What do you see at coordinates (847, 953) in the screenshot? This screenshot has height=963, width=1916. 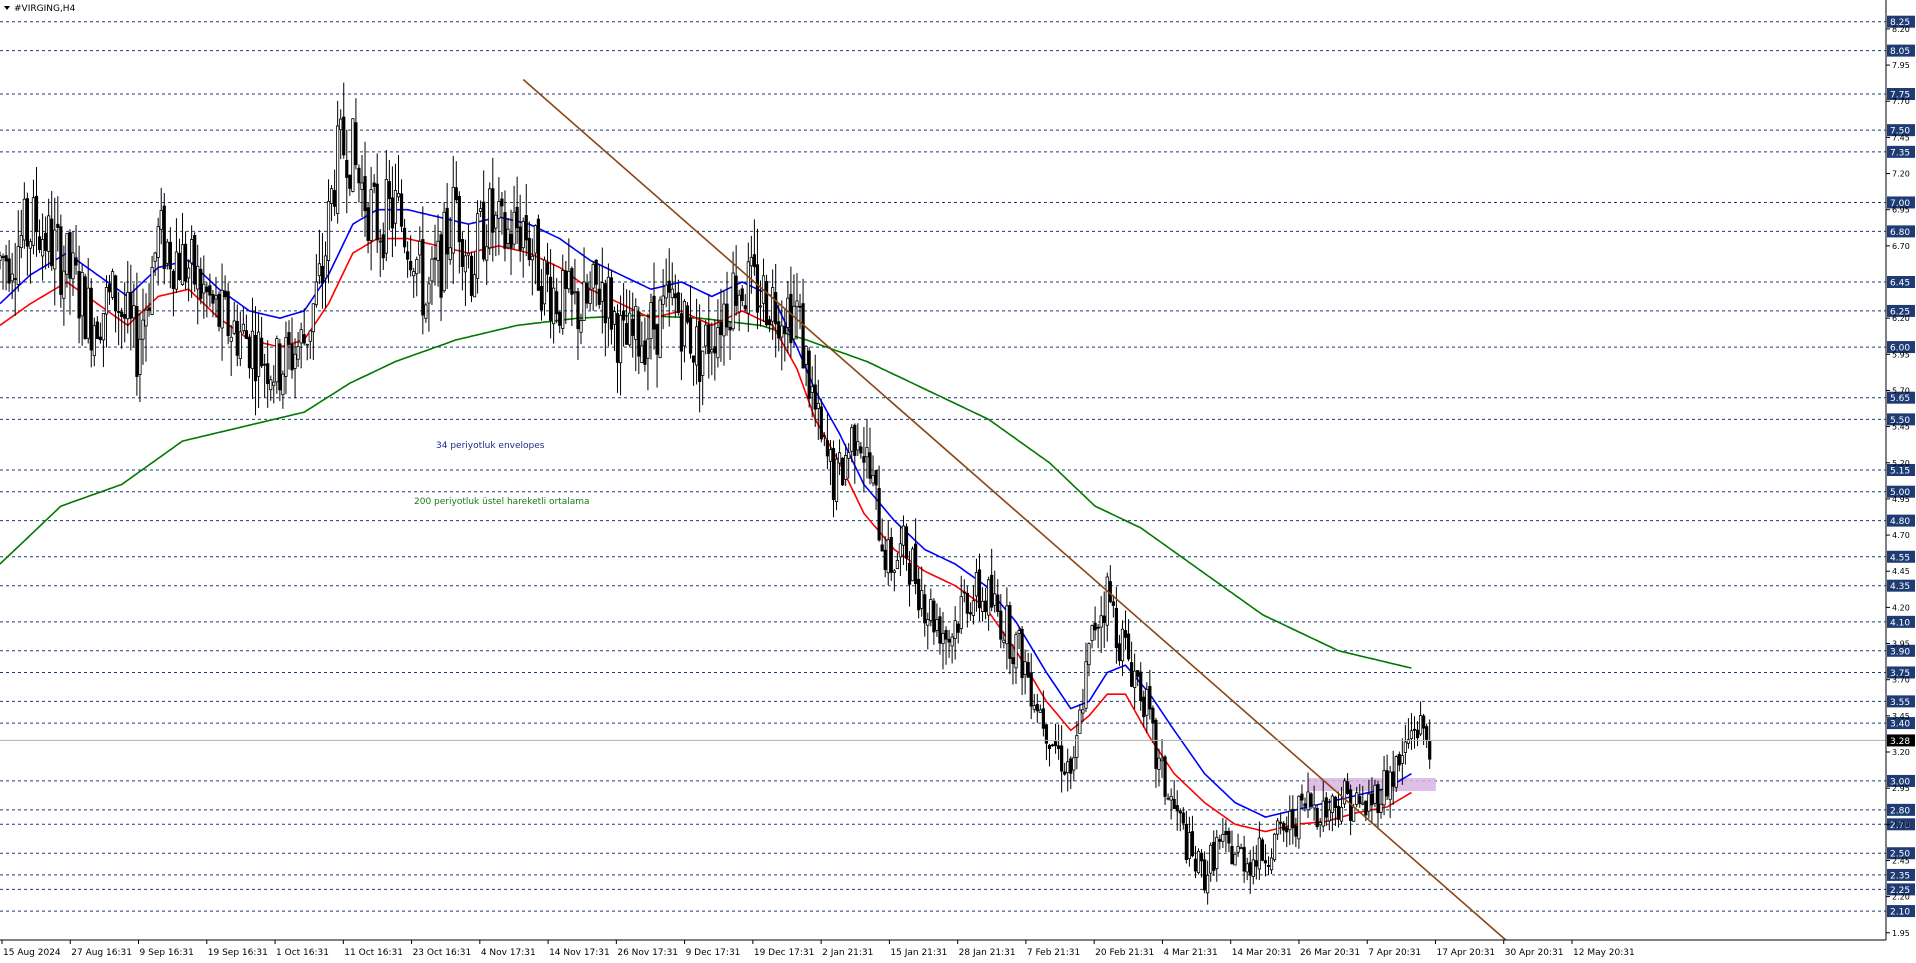 I see `time-label: 2 Jan 21:31` at bounding box center [847, 953].